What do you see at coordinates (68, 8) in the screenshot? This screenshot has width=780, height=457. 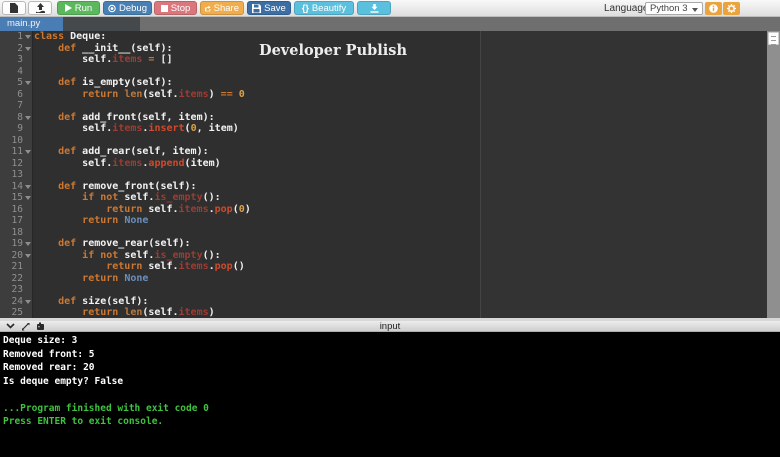 I see `play-icon` at bounding box center [68, 8].